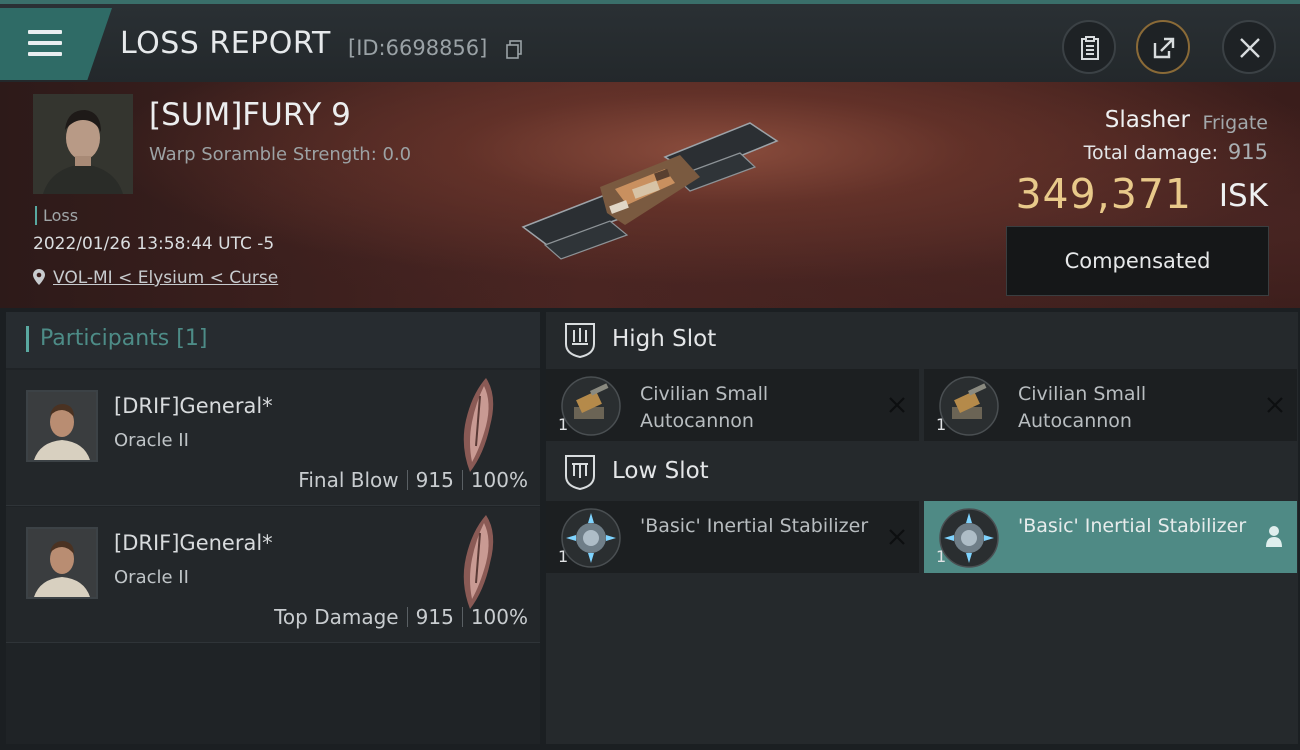 The height and width of the screenshot is (750, 1300). What do you see at coordinates (660, 471) in the screenshot?
I see `low-slot-title: Low Slot` at bounding box center [660, 471].